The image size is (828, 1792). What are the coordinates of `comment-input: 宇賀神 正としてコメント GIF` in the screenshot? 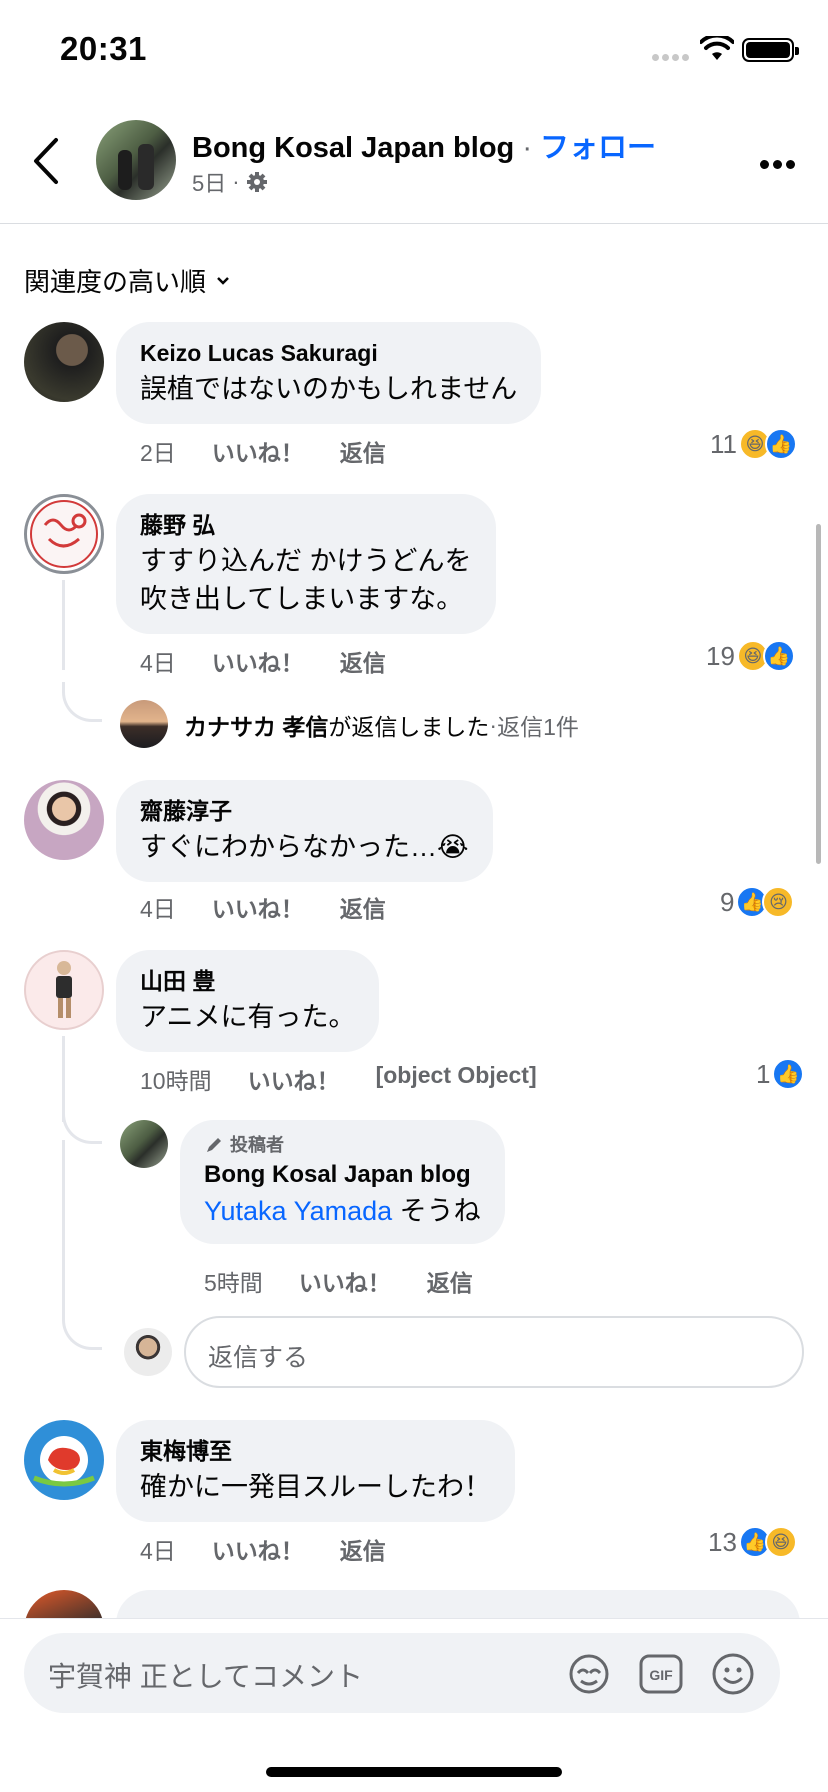 It's located at (402, 1673).